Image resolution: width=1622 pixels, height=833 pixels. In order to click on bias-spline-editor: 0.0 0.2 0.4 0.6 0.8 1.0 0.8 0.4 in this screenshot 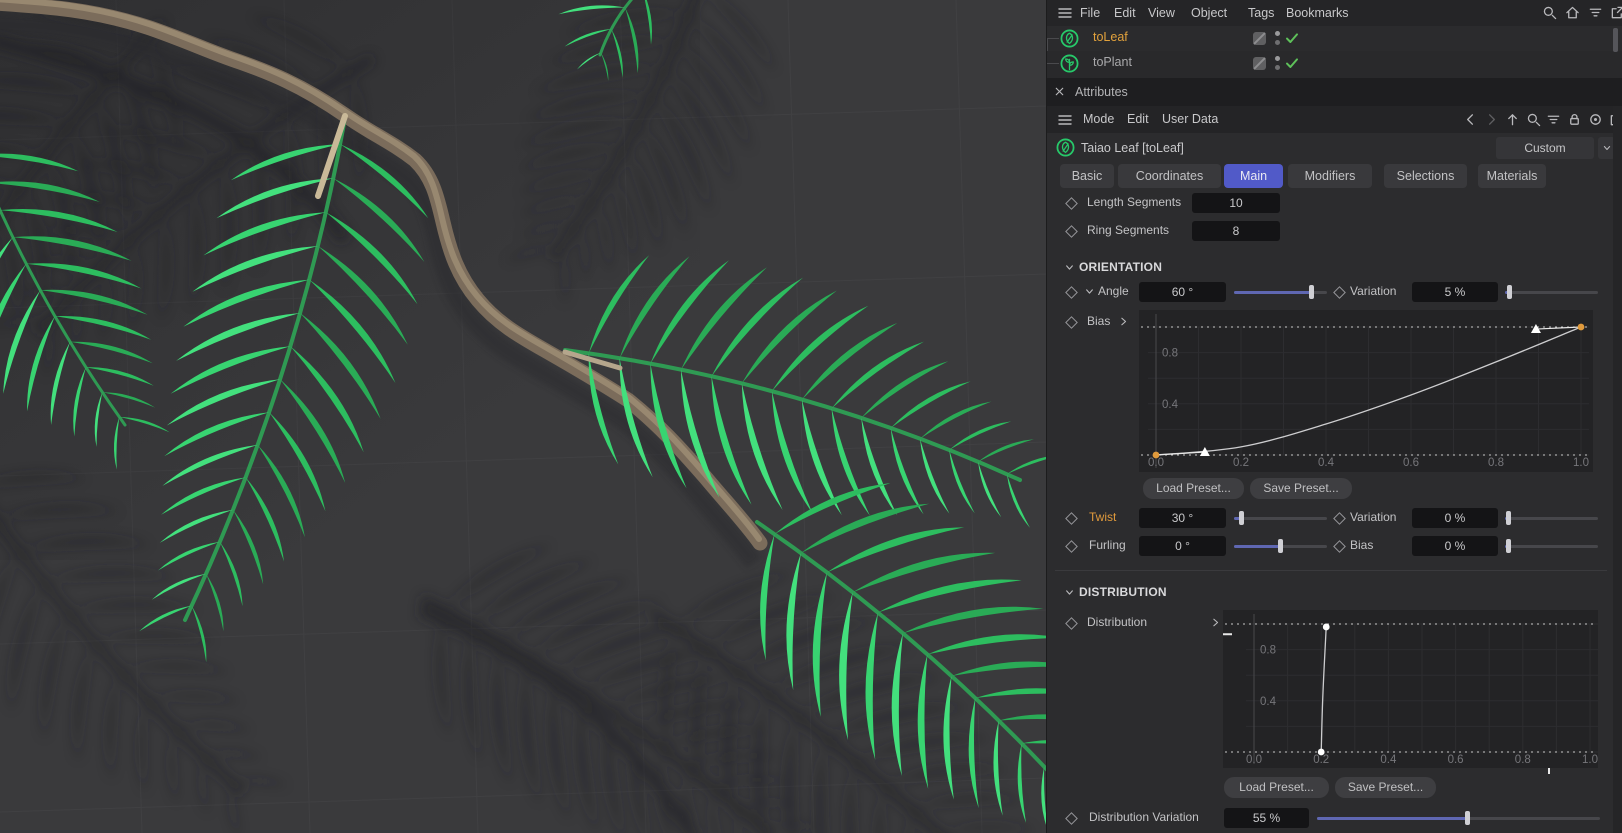, I will do `click(1366, 391)`.